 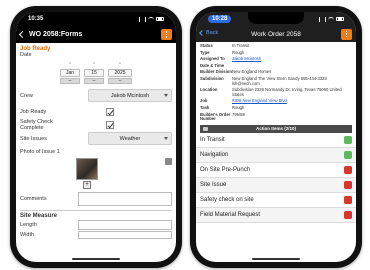 What do you see at coordinates (246, 59) in the screenshot?
I see `detail-link: Jakob Mcintosh` at bounding box center [246, 59].